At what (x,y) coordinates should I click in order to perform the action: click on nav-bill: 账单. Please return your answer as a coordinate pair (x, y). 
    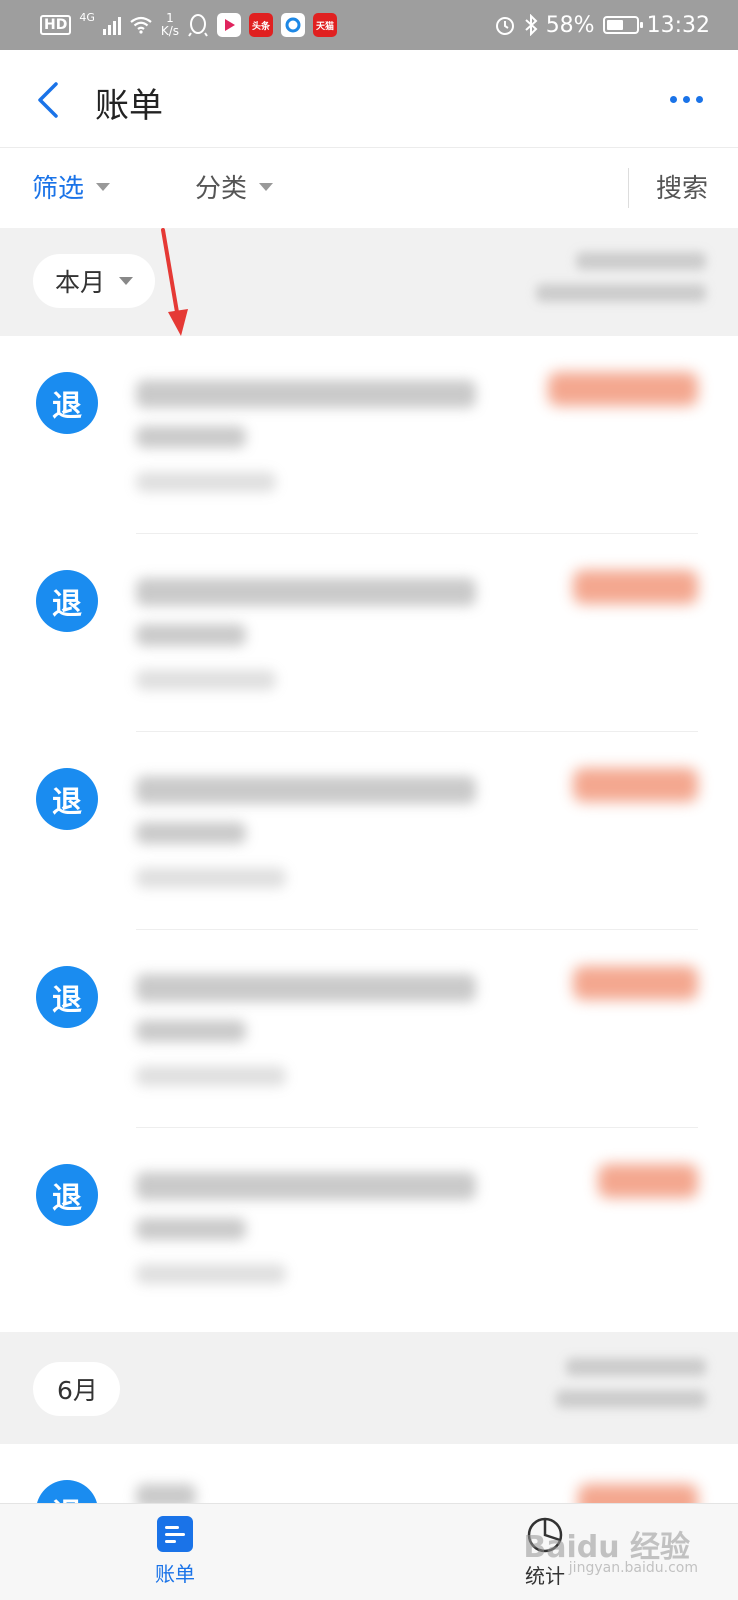
    Looking at the image, I should click on (175, 1551).